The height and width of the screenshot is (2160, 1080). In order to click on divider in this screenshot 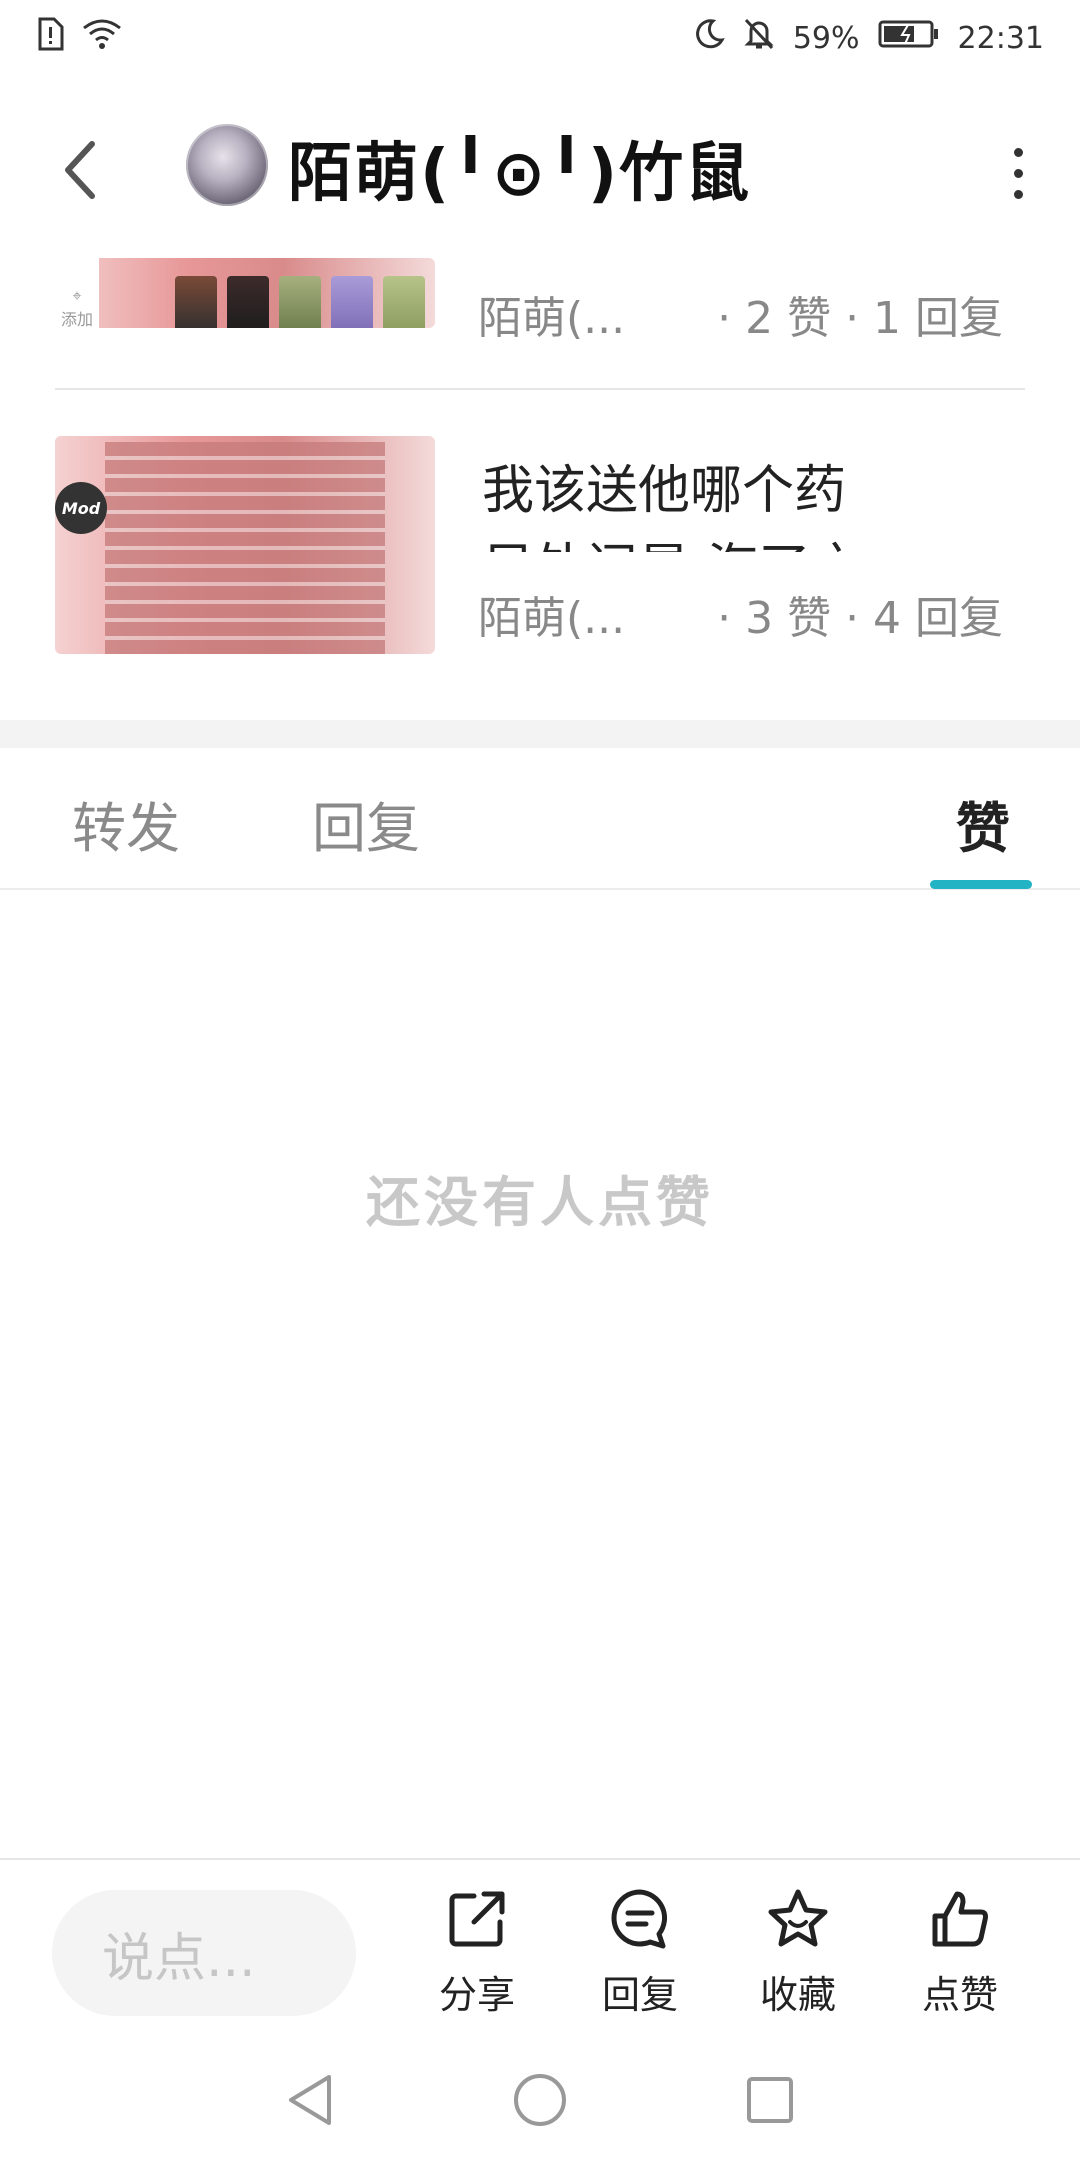, I will do `click(540, 389)`.